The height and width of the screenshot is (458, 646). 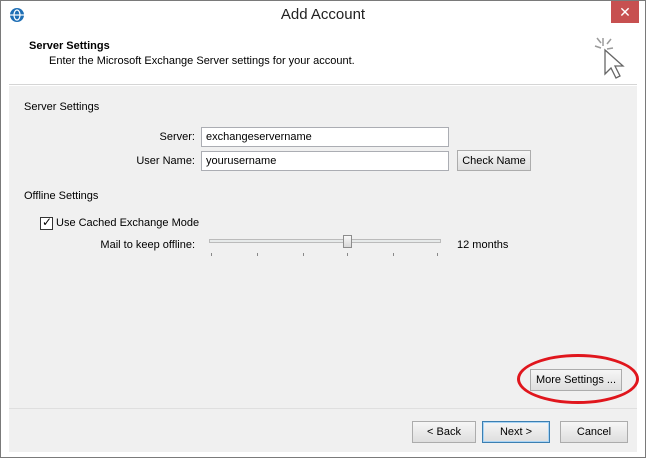 What do you see at coordinates (516, 432) in the screenshot?
I see `next-button: Next >` at bounding box center [516, 432].